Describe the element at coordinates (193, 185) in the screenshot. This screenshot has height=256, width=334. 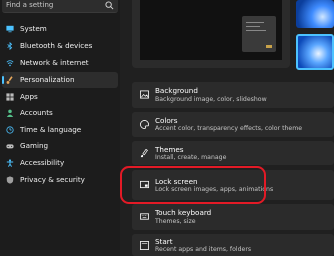
I see `lock-screen-highlight-annotation` at that location.